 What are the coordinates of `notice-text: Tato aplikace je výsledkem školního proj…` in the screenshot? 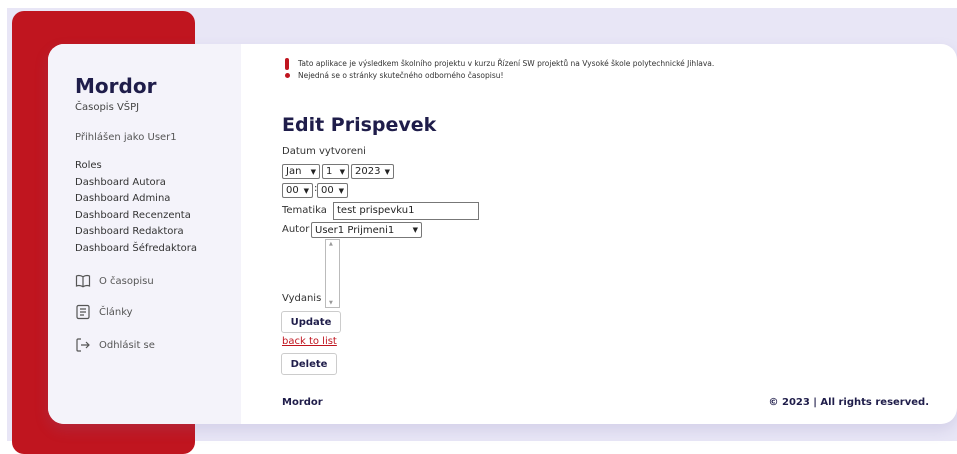 It's located at (506, 70).